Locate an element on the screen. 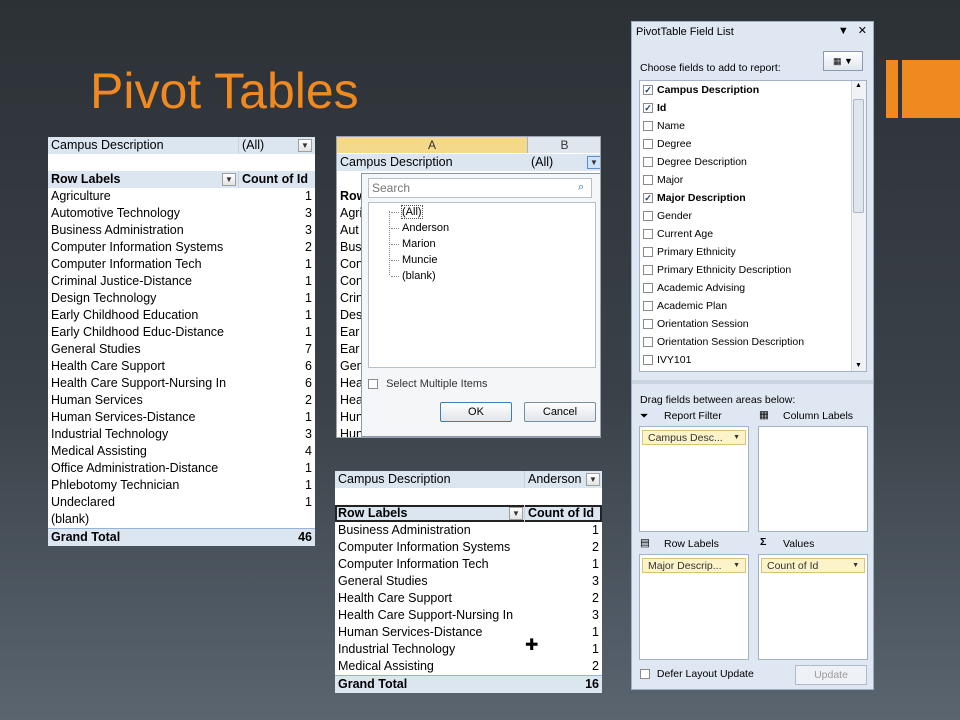 The width and height of the screenshot is (960, 720). field-item: Gender is located at coordinates (667, 216).